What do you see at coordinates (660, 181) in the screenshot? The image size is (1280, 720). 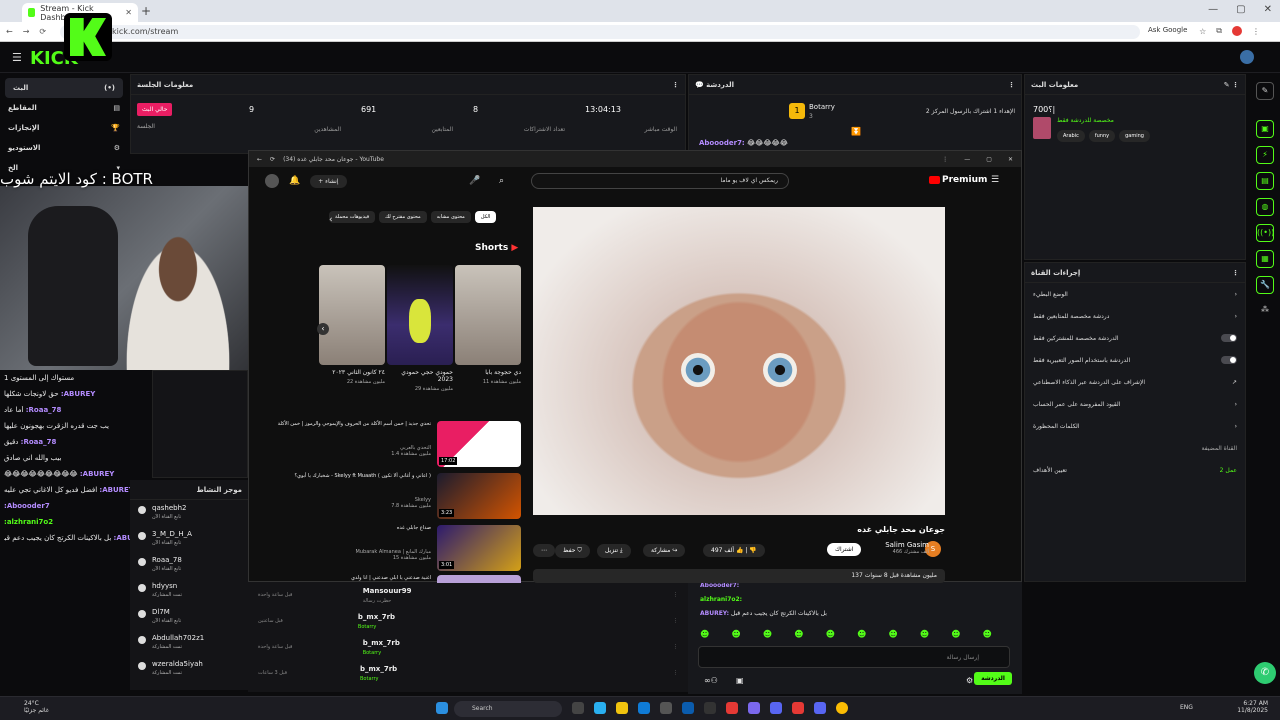 I see `youtube-search-input: ريمكس اي لاف يو ماما` at bounding box center [660, 181].